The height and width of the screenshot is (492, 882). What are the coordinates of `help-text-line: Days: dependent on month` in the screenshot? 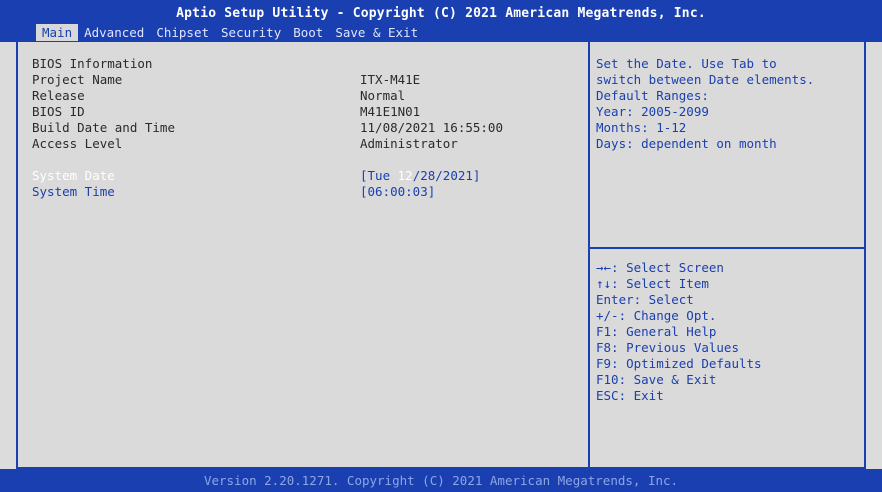 It's located at (686, 143).